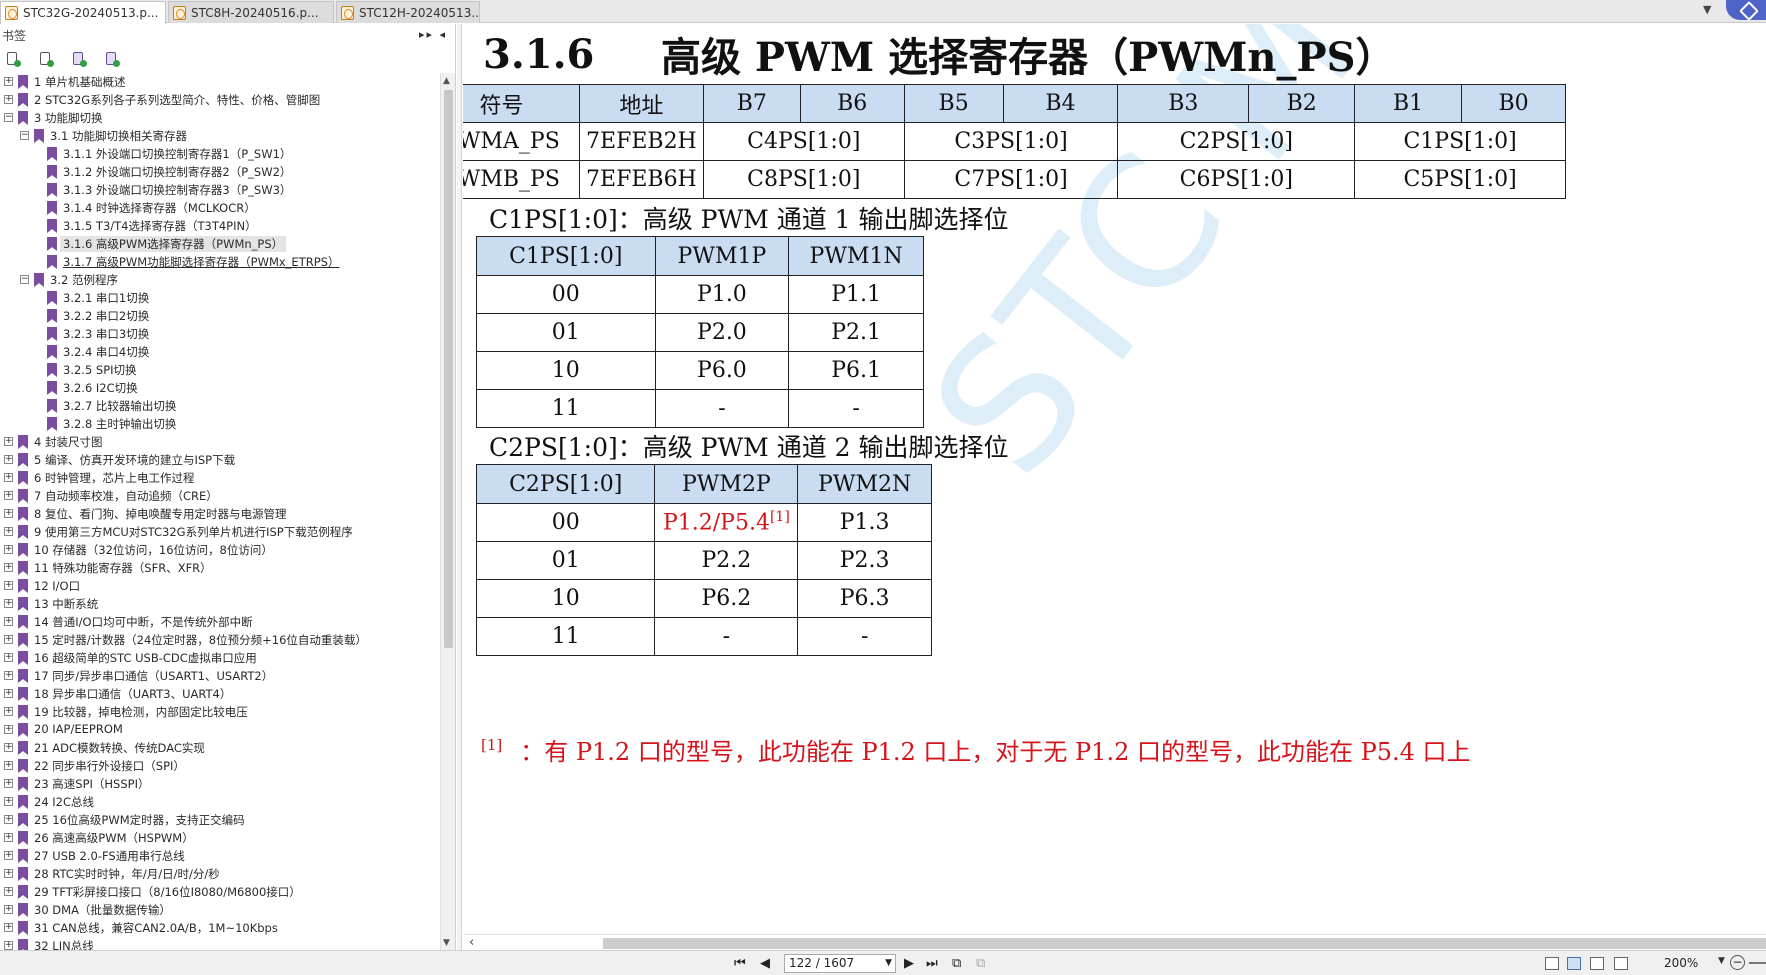 This screenshot has height=975, width=1766. What do you see at coordinates (220, 190) in the screenshot?
I see `sidebar-item-bookmark: 3.1.3 外设端口切换控制寄存器3（P_SW3）` at bounding box center [220, 190].